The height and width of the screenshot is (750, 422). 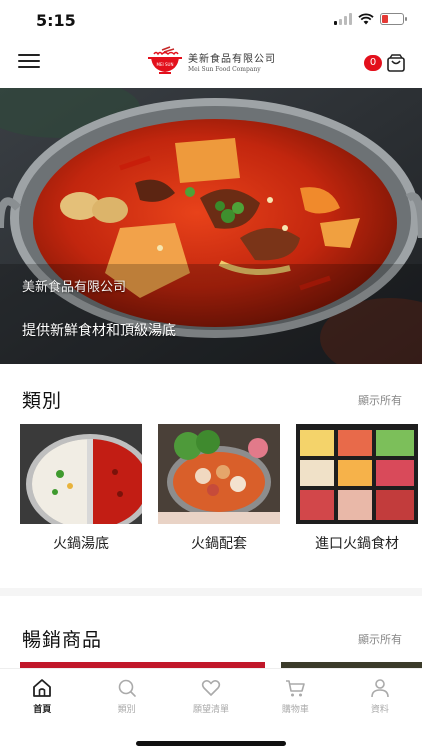 I want to click on home-icon, so click(x=42, y=688).